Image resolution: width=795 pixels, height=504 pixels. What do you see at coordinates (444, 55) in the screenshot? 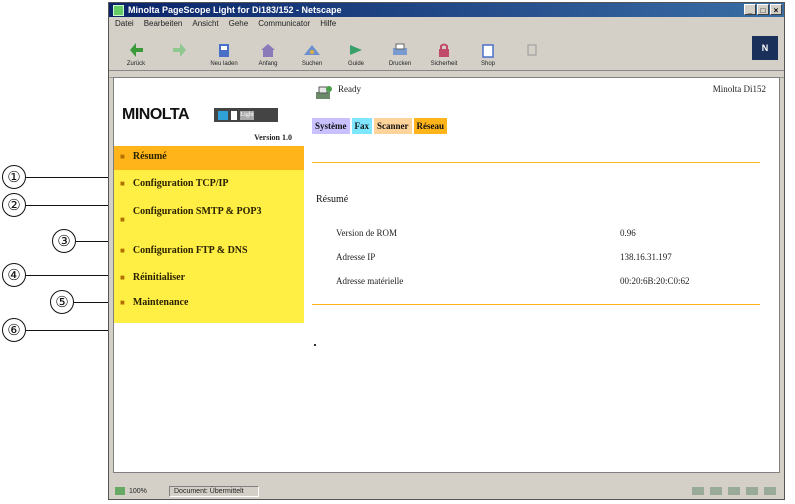
I see `security-button: Sicherheit` at bounding box center [444, 55].